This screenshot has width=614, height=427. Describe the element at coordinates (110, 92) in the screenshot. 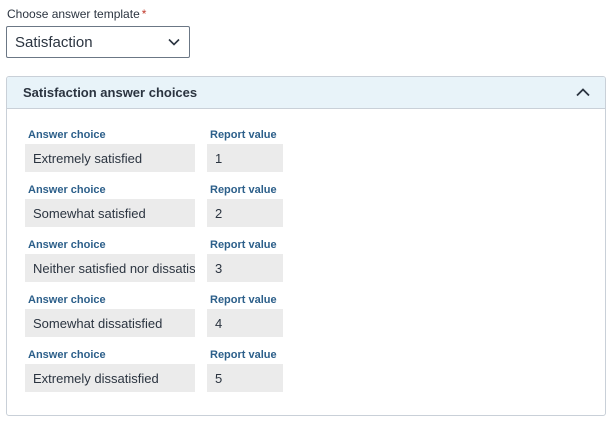

I see `panel-title: Satisfaction answer choices` at that location.